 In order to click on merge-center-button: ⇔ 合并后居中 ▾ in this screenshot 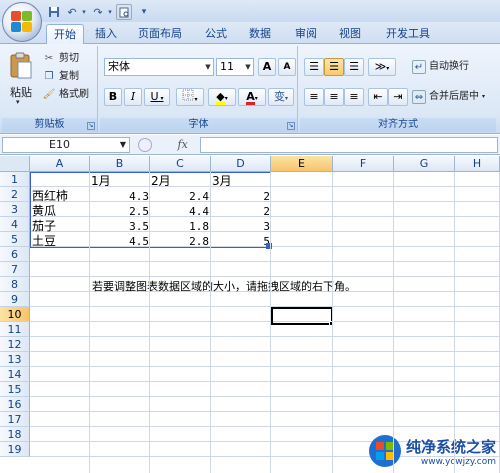, I will do `click(448, 97)`.